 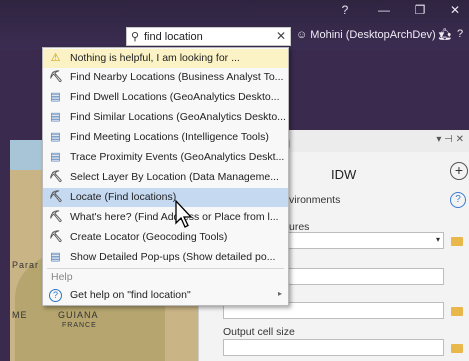 I want to click on map-label: GUIANA, so click(x=78, y=315).